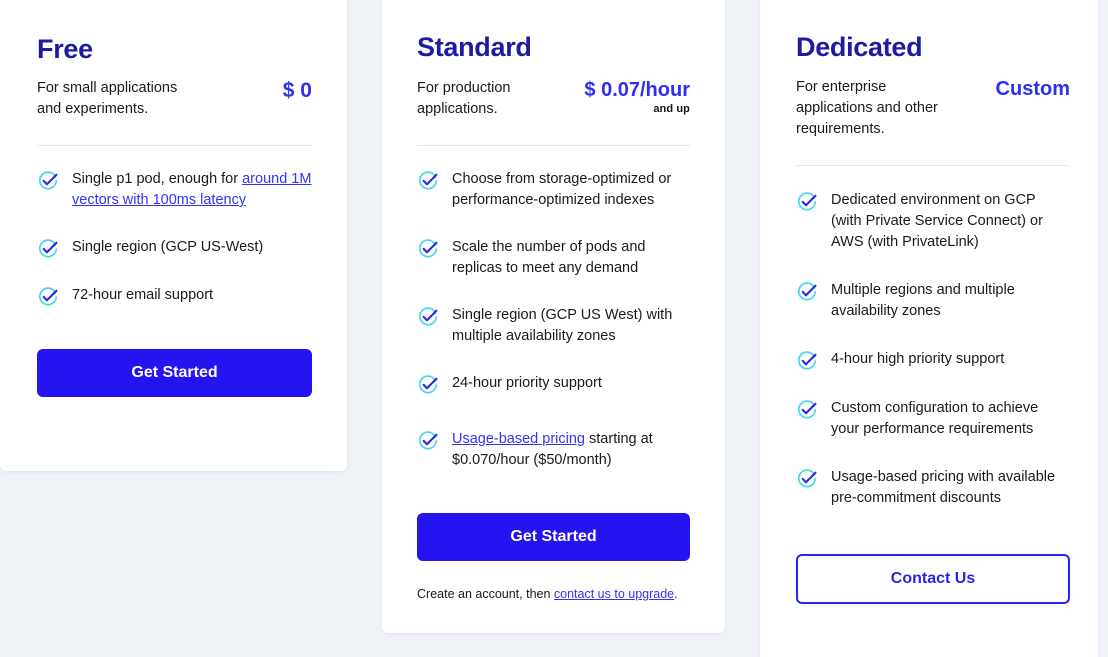  I want to click on feature-text: Single region (GCP US-West), so click(168, 247).